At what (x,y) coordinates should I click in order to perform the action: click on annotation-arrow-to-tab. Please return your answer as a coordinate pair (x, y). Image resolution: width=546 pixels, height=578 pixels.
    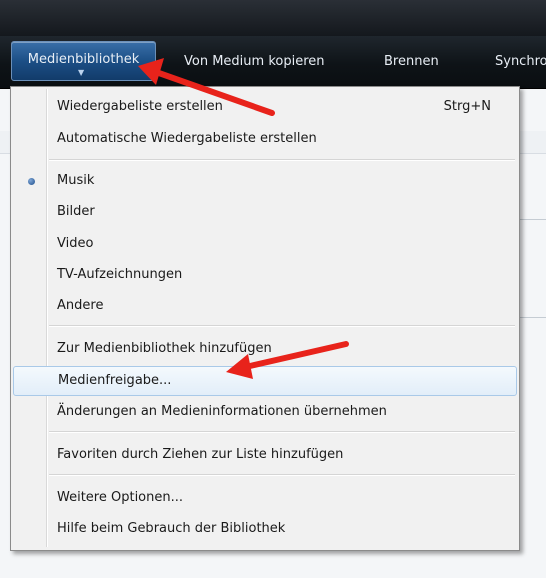
    Looking at the image, I should click on (206, 87).